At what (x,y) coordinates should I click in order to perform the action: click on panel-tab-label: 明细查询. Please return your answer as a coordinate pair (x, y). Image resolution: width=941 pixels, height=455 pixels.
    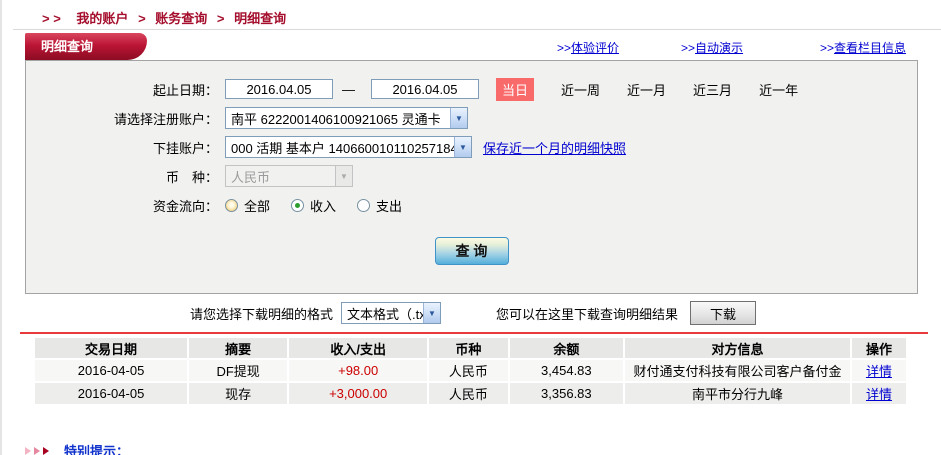
    Looking at the image, I should click on (67, 46).